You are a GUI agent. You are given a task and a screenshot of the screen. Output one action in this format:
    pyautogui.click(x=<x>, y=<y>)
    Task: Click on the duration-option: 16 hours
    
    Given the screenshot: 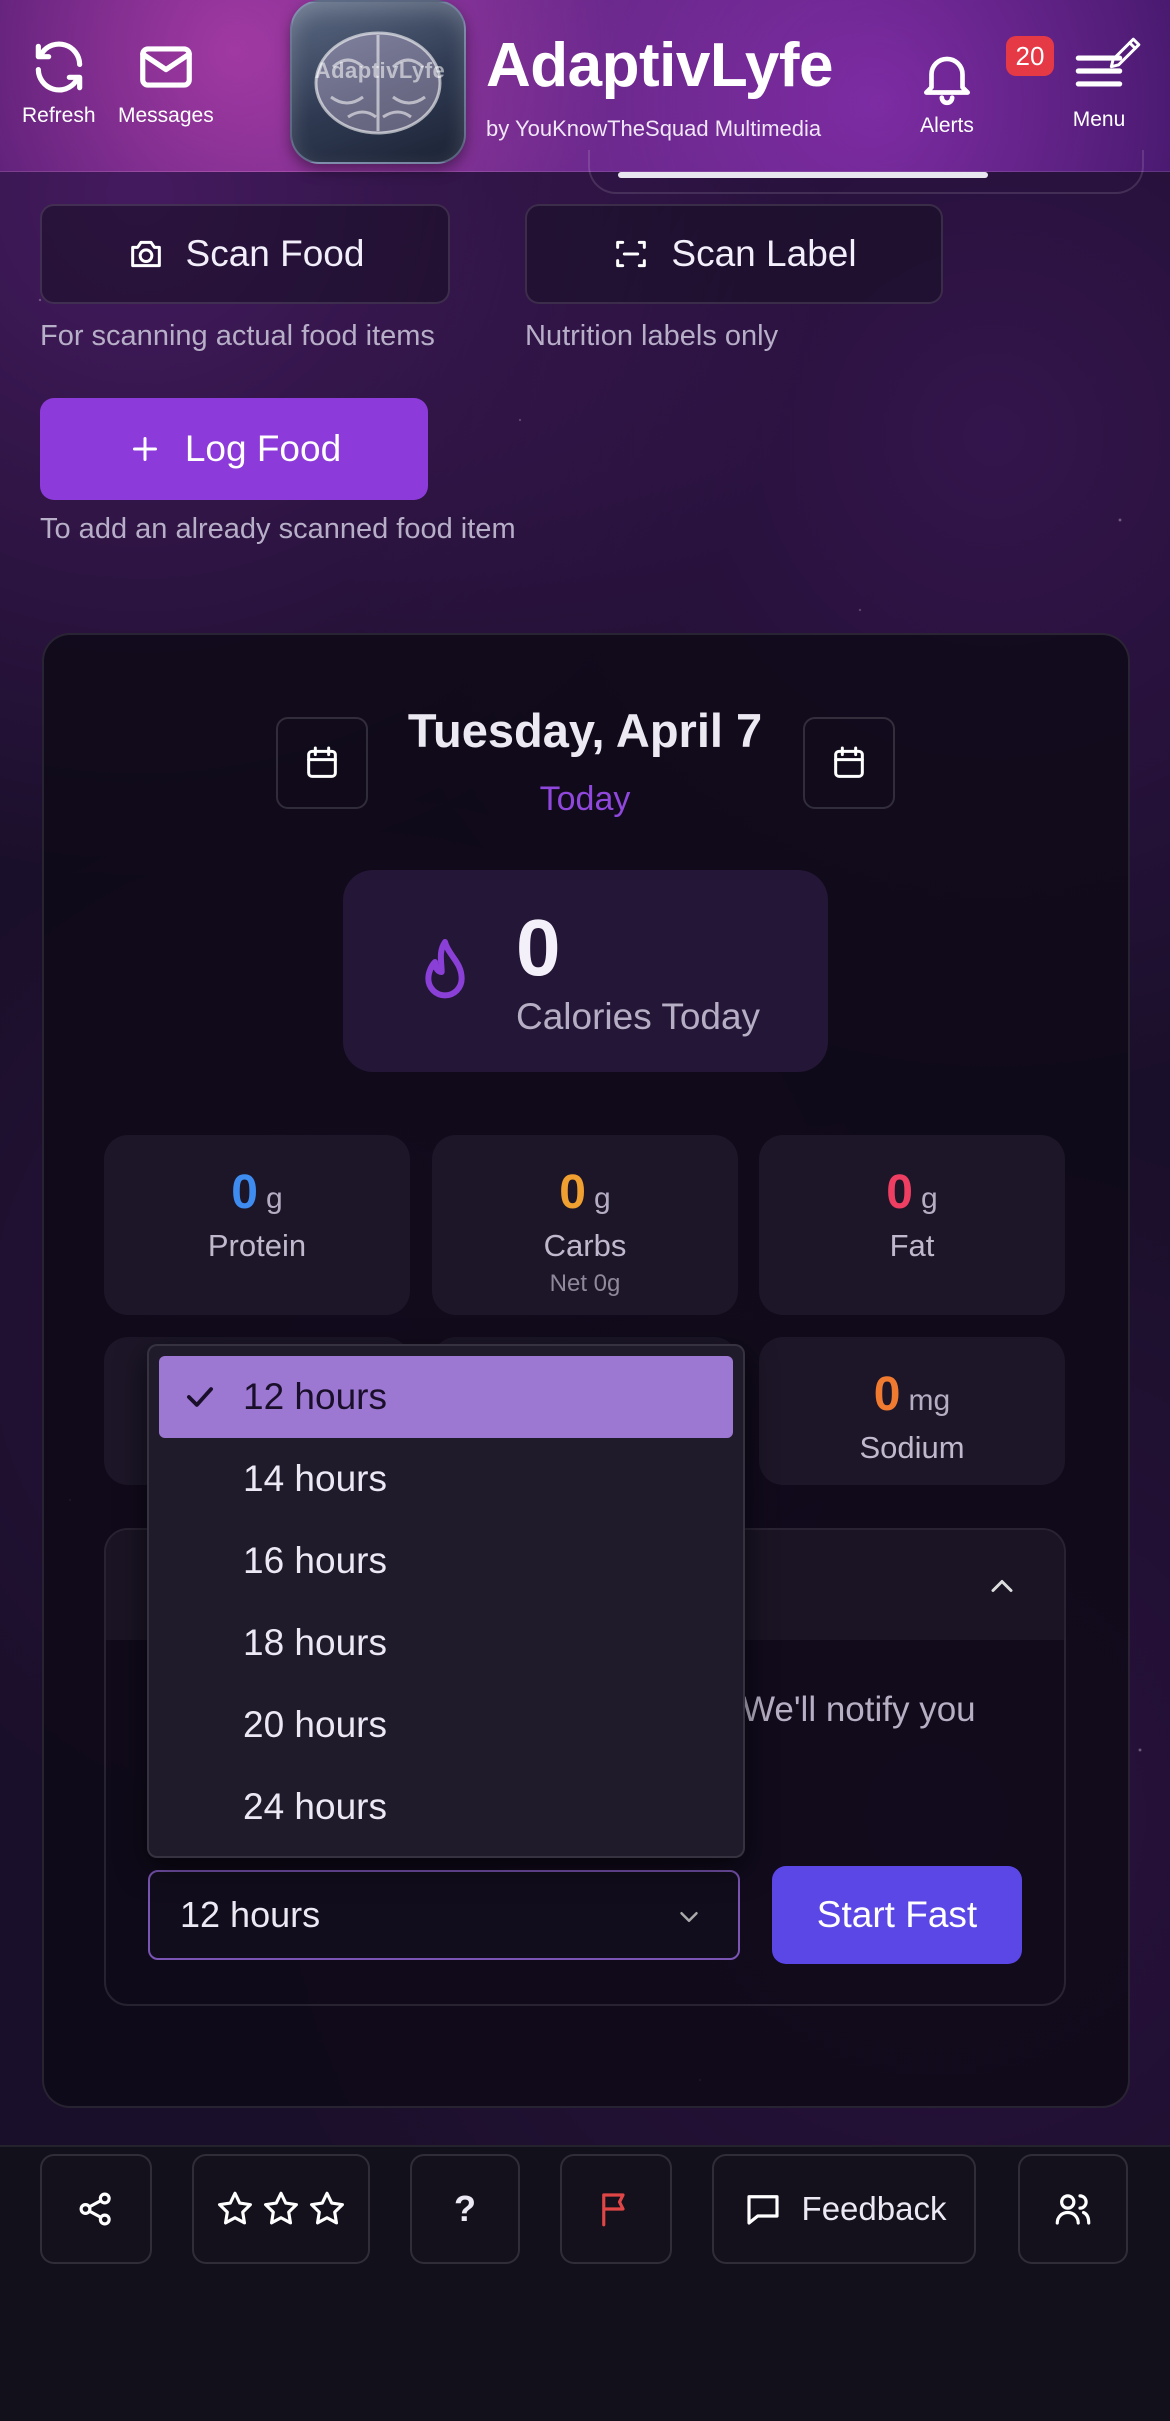 What is the action you would take?
    pyautogui.click(x=446, y=1561)
    